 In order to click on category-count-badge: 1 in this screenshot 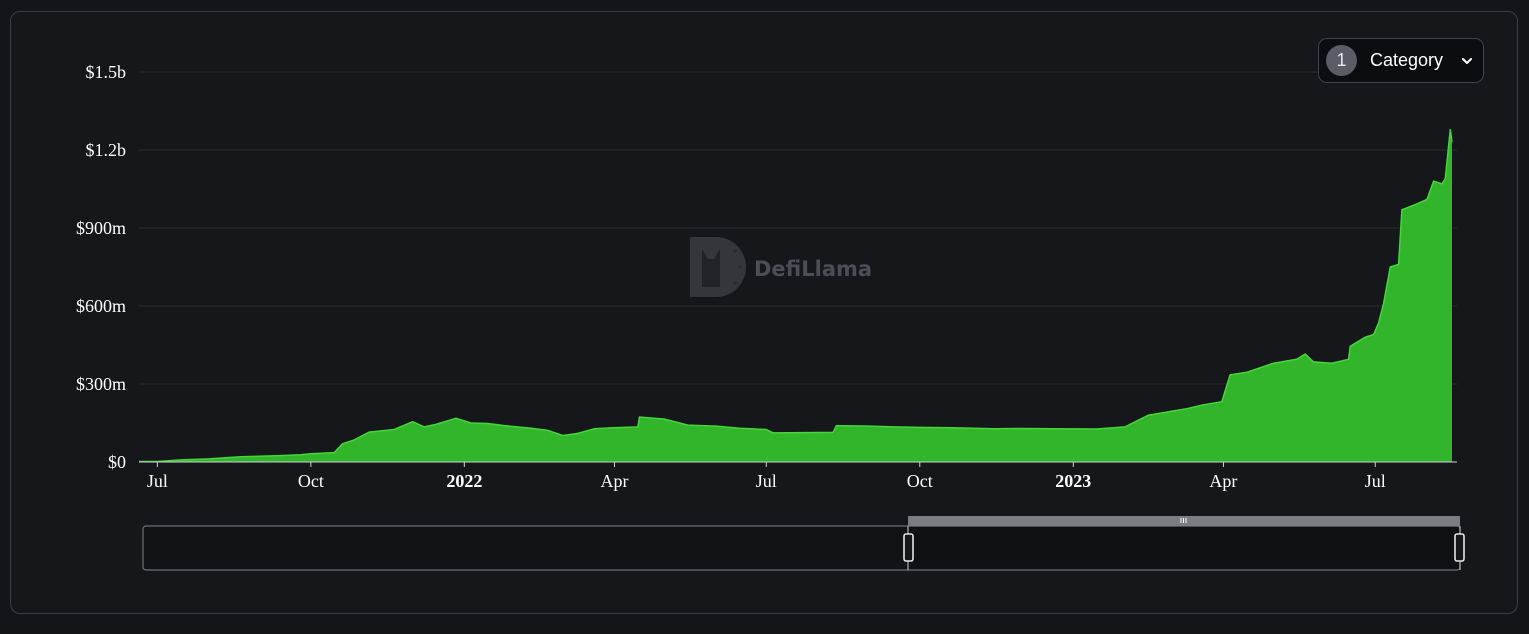, I will do `click(1341, 60)`.